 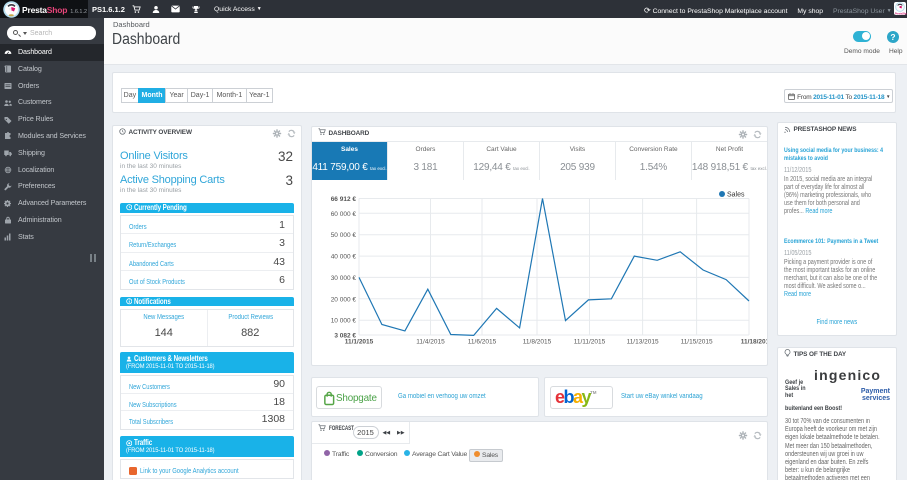 I want to click on svg-text: 30 000 €, so click(x=344, y=277).